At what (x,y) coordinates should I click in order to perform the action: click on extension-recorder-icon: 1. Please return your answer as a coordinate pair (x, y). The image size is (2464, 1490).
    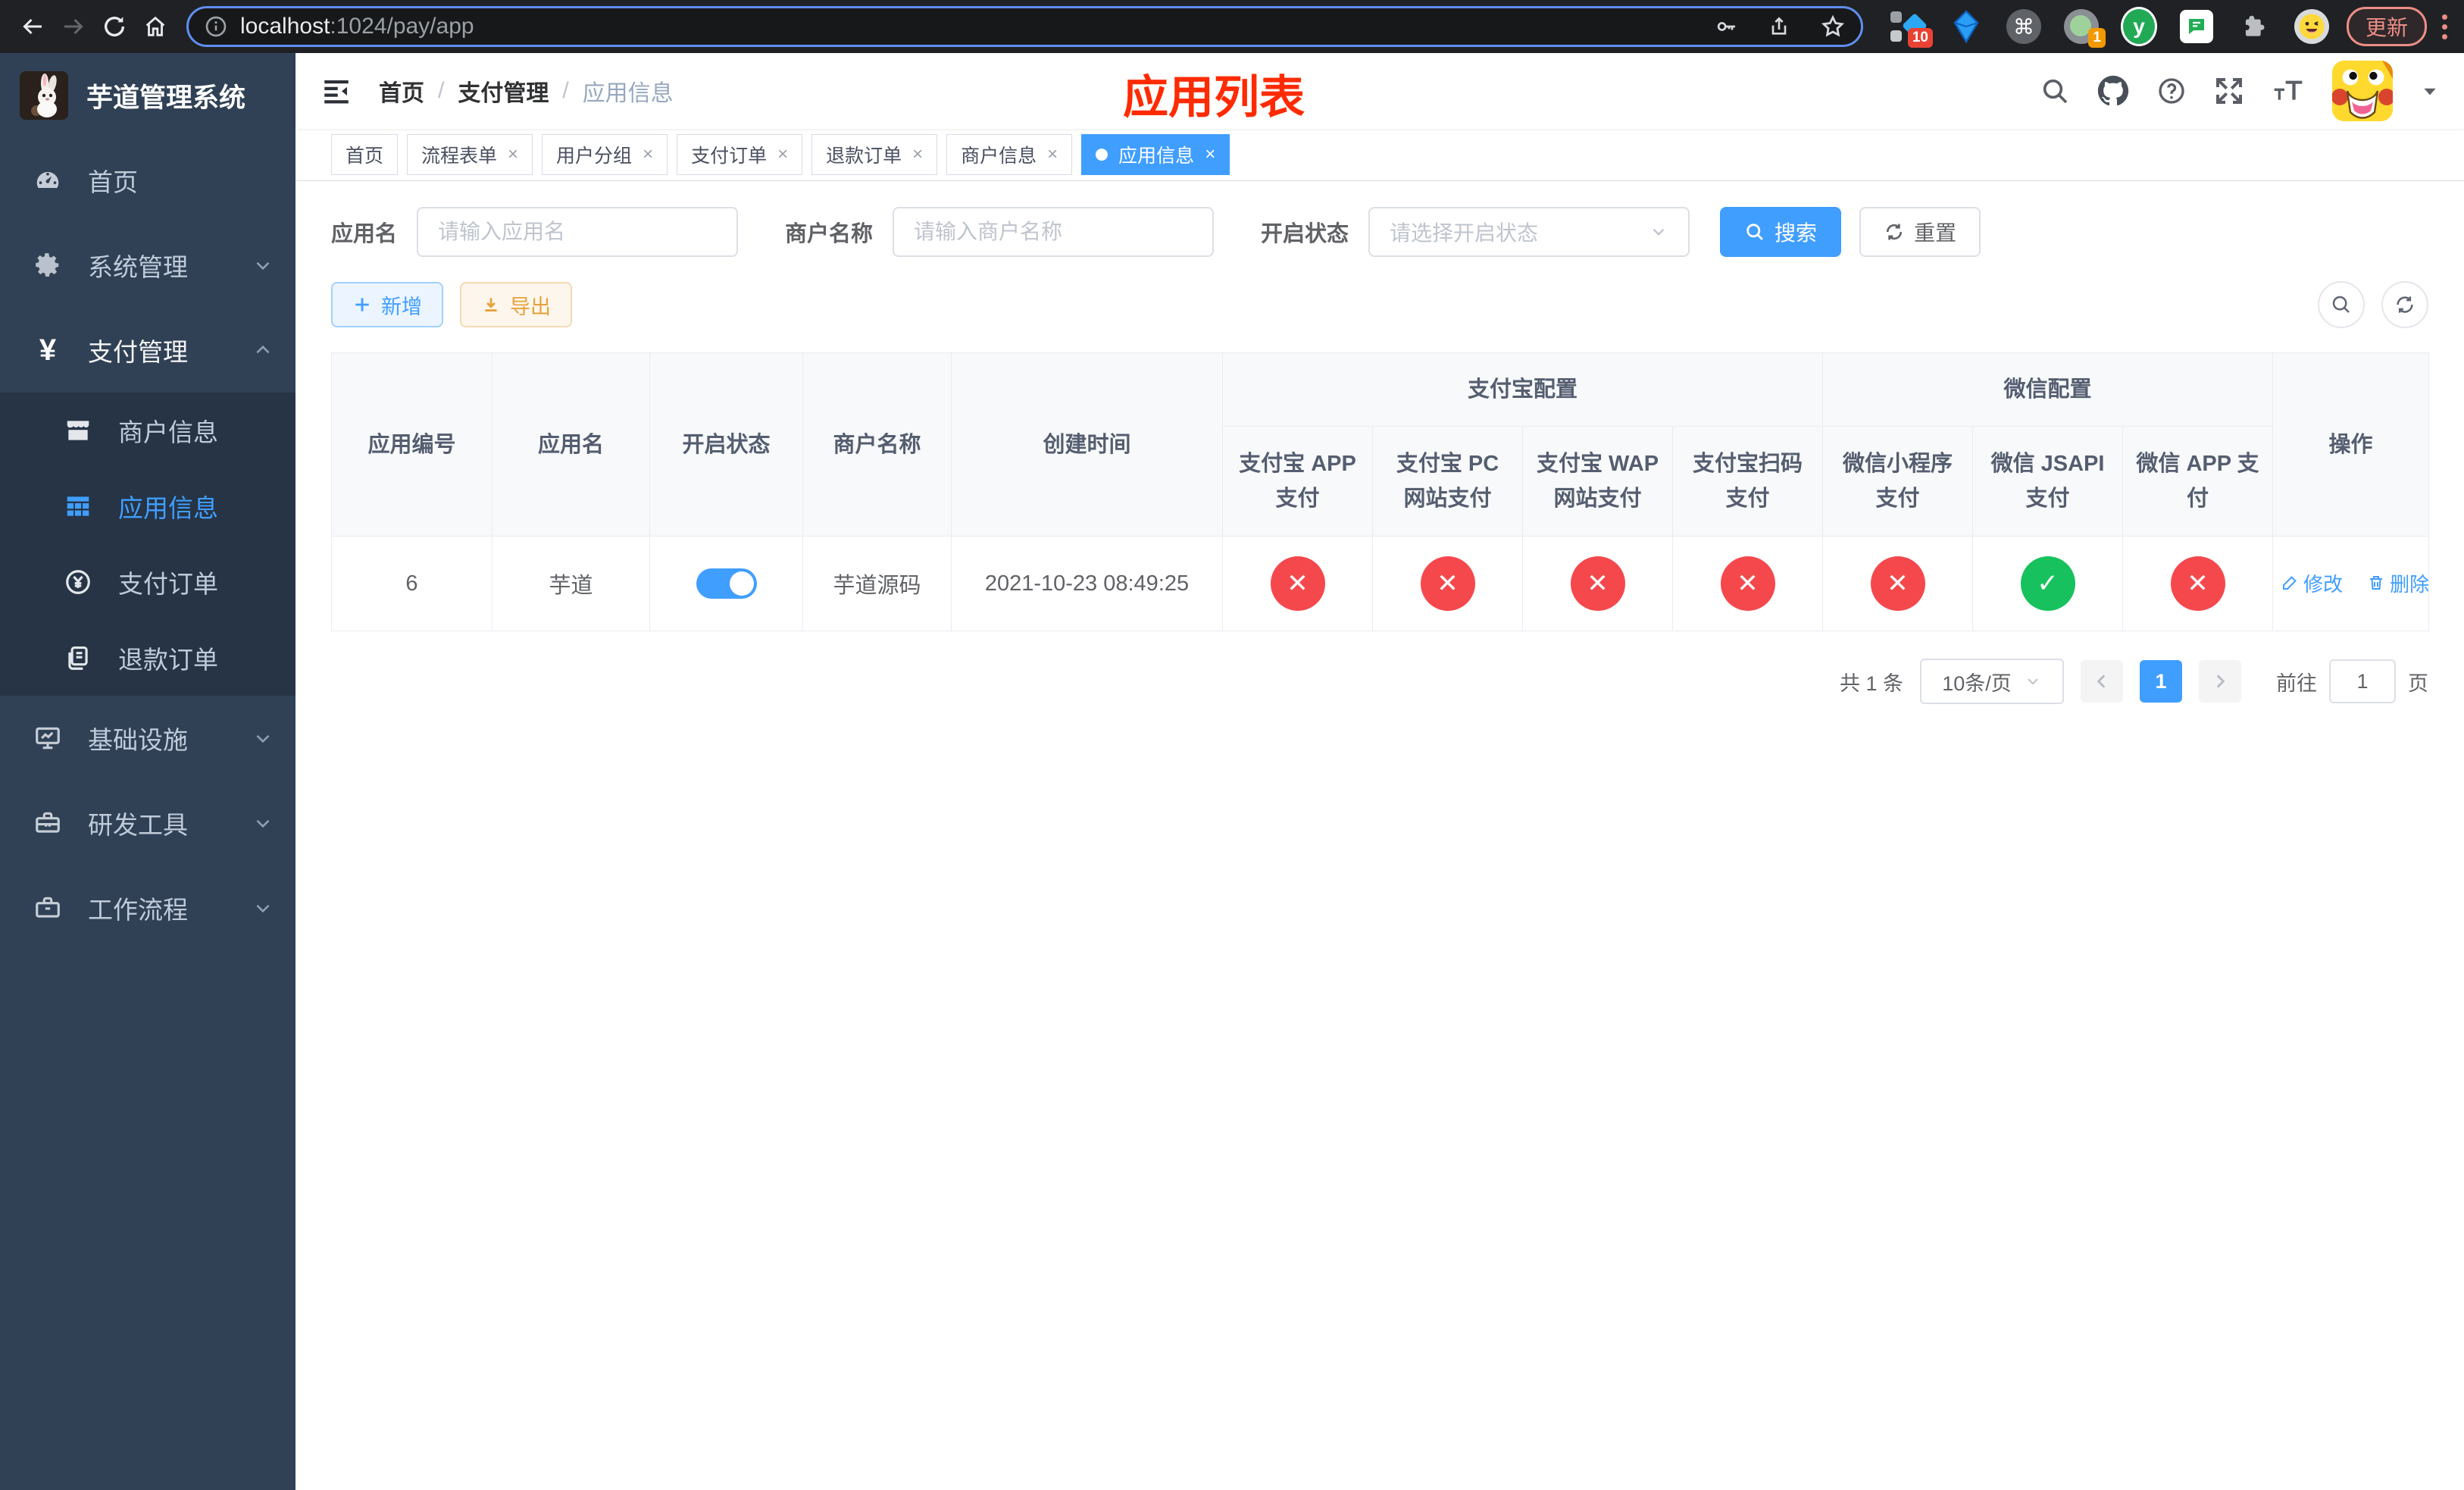
    Looking at the image, I should click on (2084, 28).